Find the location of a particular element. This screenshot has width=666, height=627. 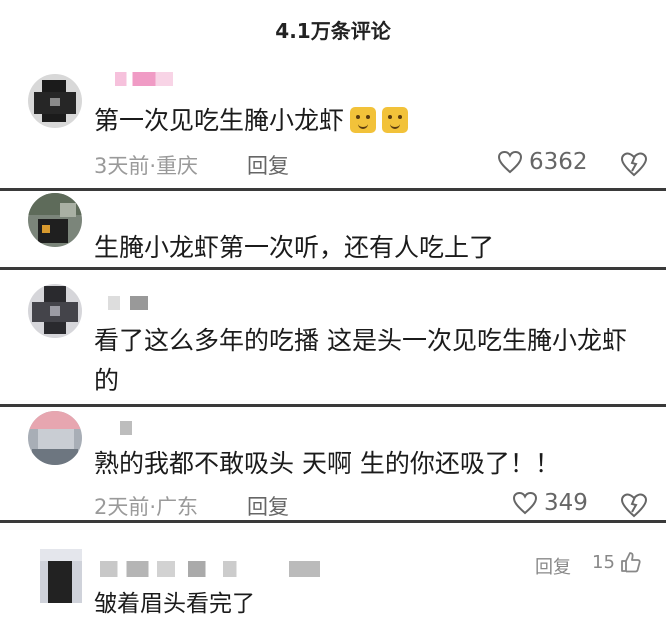

like-count: 349 is located at coordinates (566, 503).